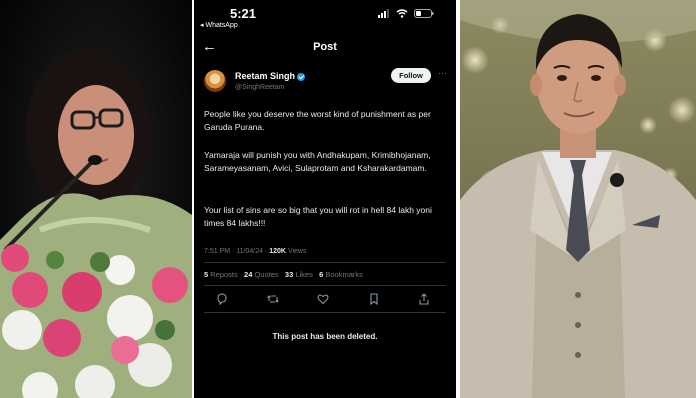 This screenshot has height=398, width=696. I want to click on views-label: Views, so click(296, 251).